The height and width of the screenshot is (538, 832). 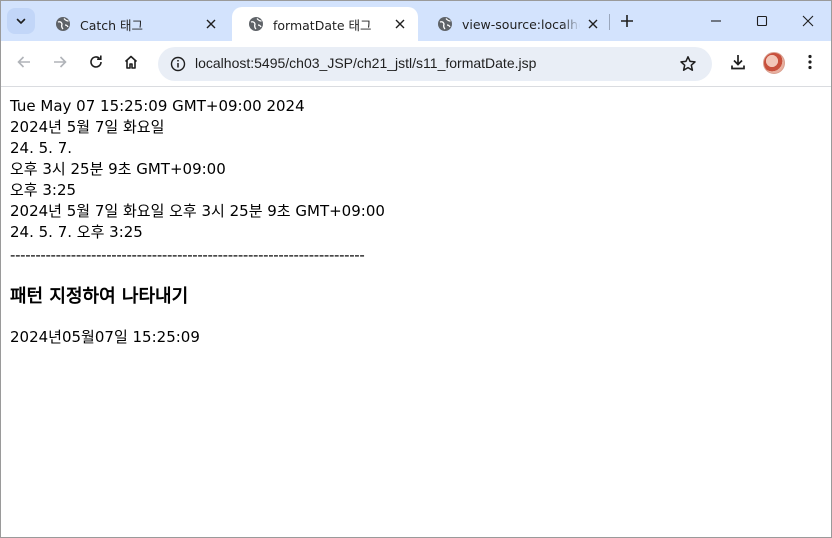 I want to click on site-info-icon, so click(x=178, y=64).